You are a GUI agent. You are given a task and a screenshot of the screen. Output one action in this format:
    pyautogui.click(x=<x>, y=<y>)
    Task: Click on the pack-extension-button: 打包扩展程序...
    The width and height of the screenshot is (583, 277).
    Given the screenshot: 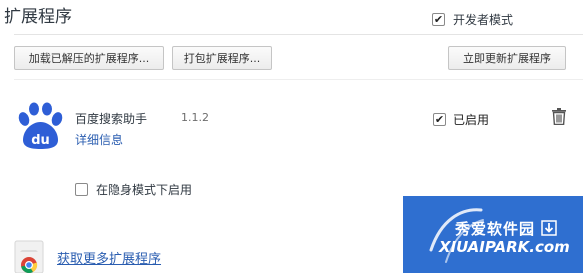 What is the action you would take?
    pyautogui.click(x=222, y=58)
    